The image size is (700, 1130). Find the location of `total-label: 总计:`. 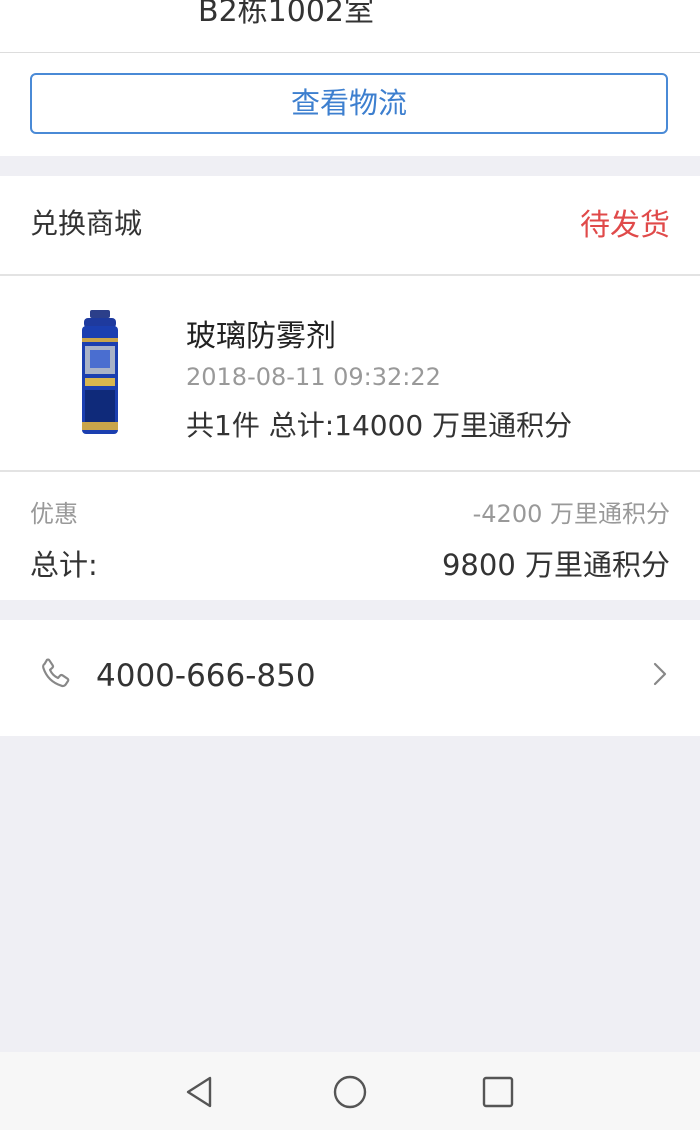

total-label: 总计: is located at coordinates (64, 565).